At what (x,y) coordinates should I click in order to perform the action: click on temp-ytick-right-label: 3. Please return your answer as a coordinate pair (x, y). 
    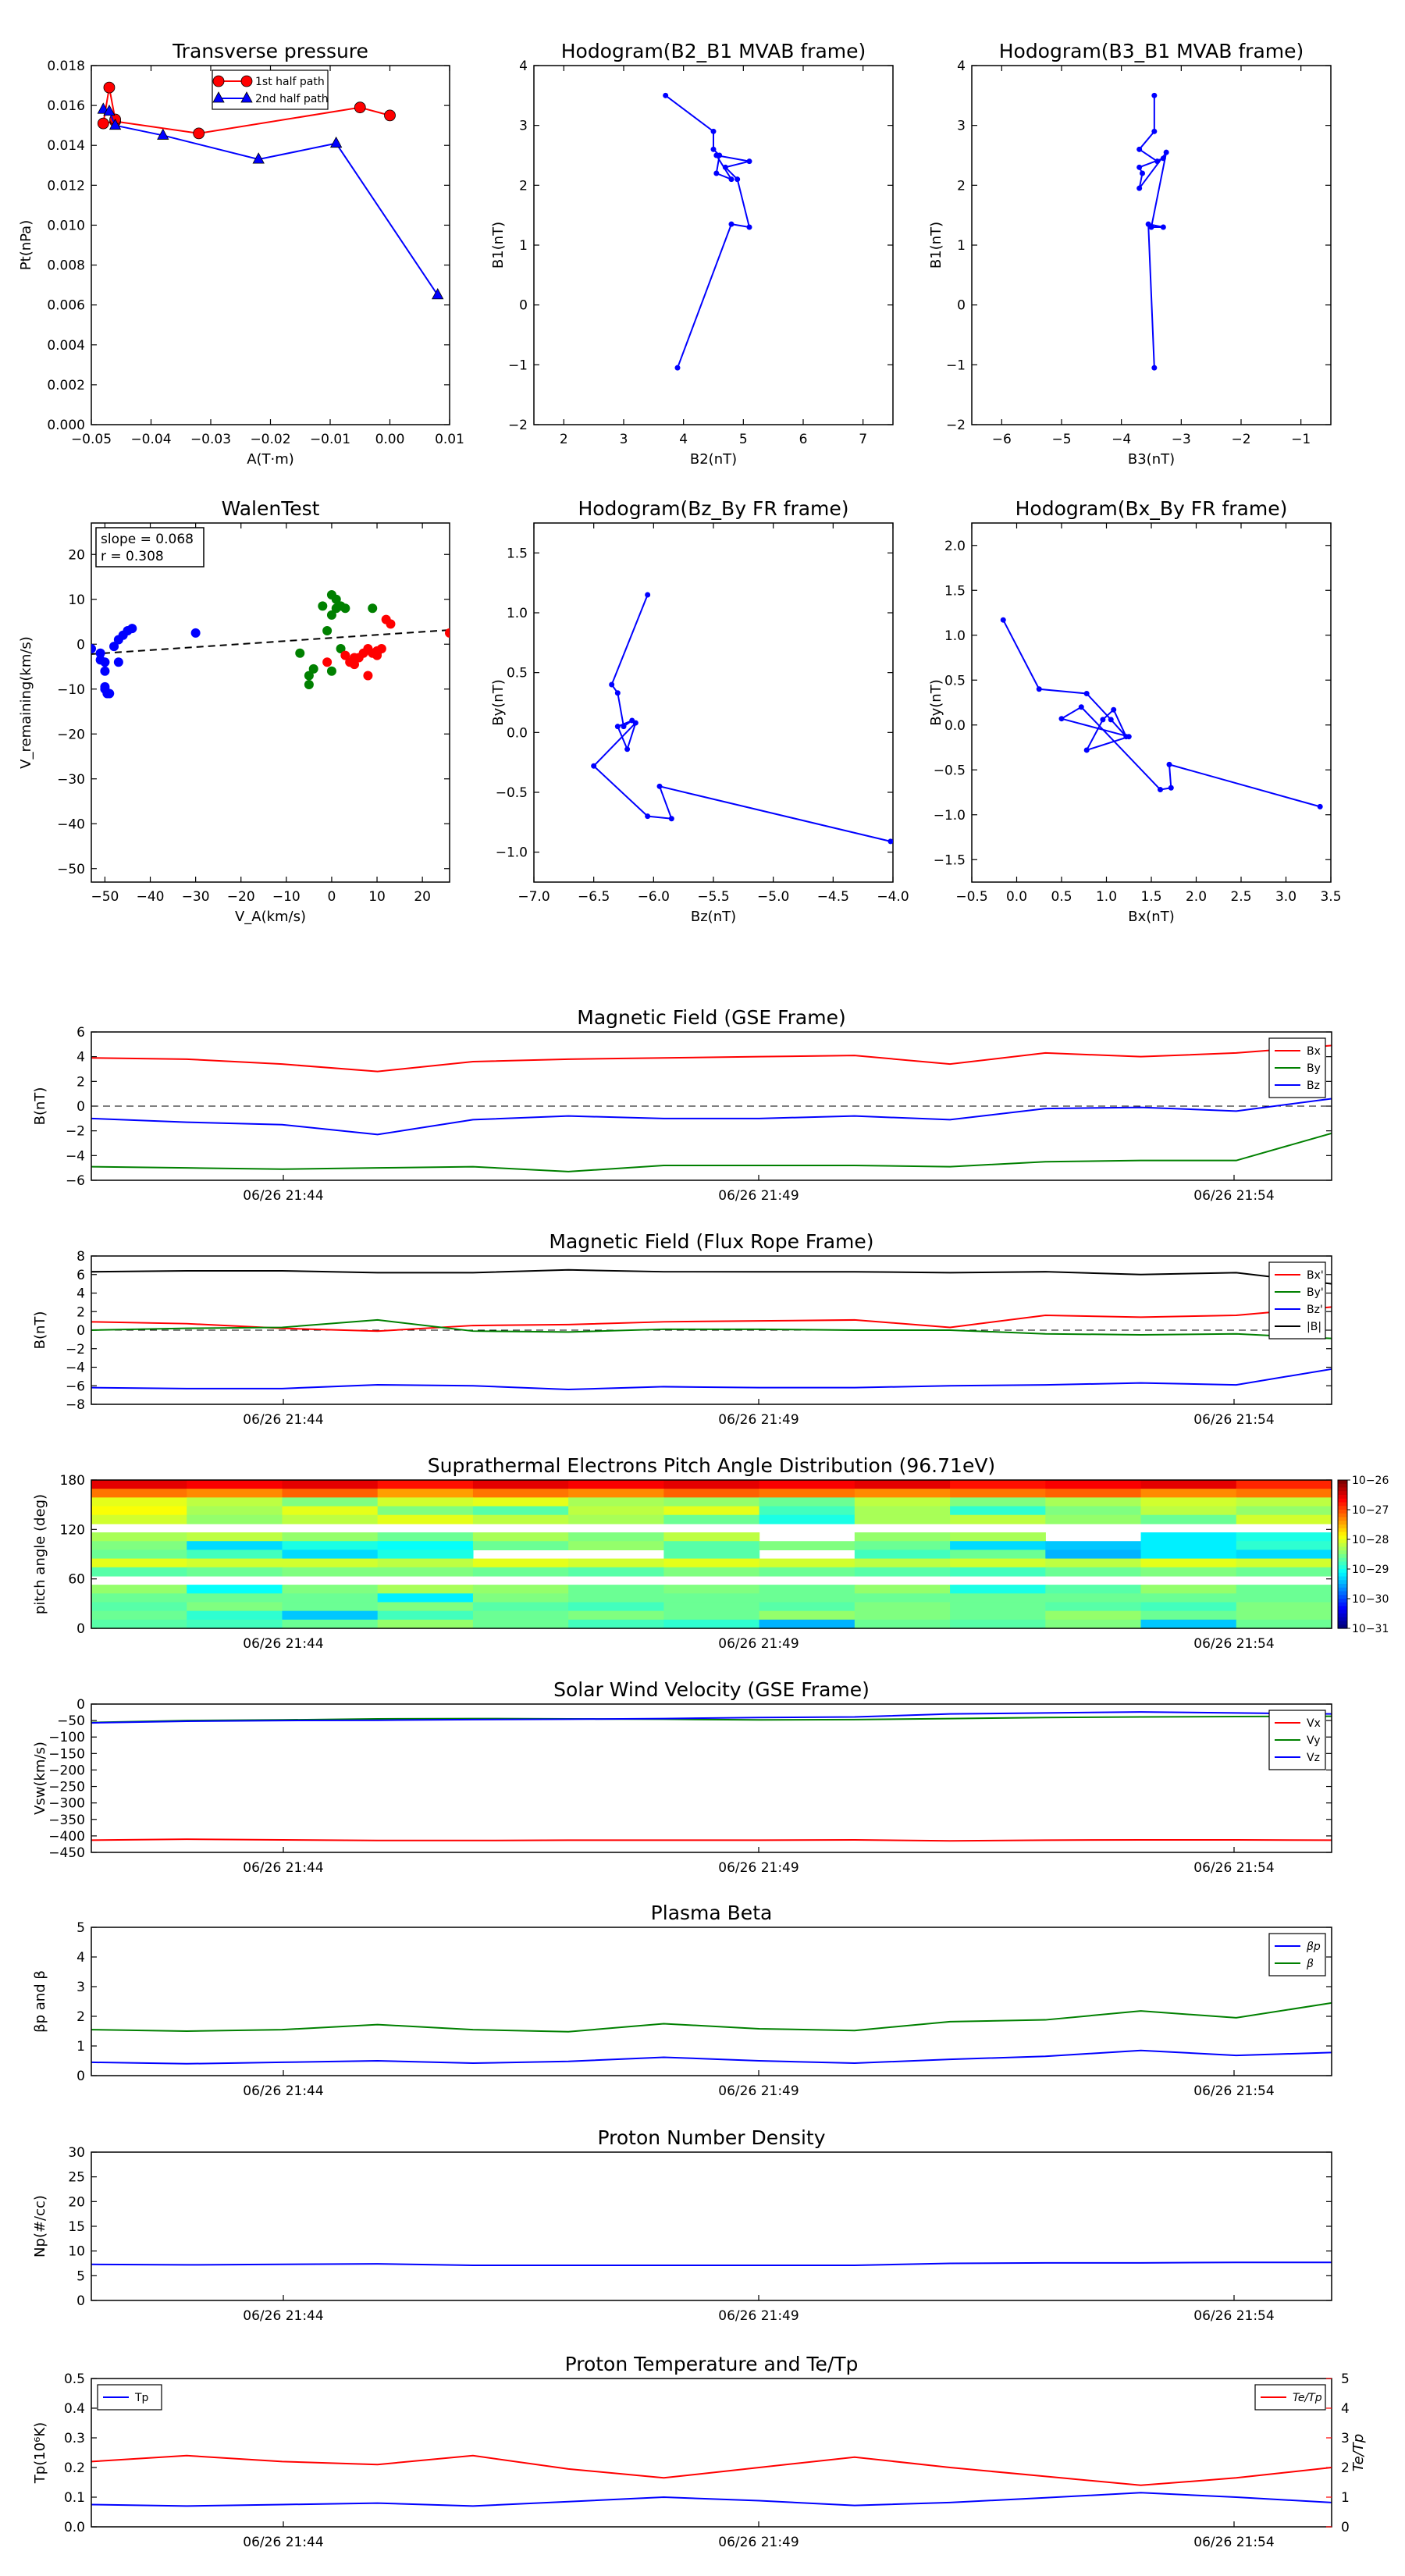
    Looking at the image, I should click on (1346, 2438).